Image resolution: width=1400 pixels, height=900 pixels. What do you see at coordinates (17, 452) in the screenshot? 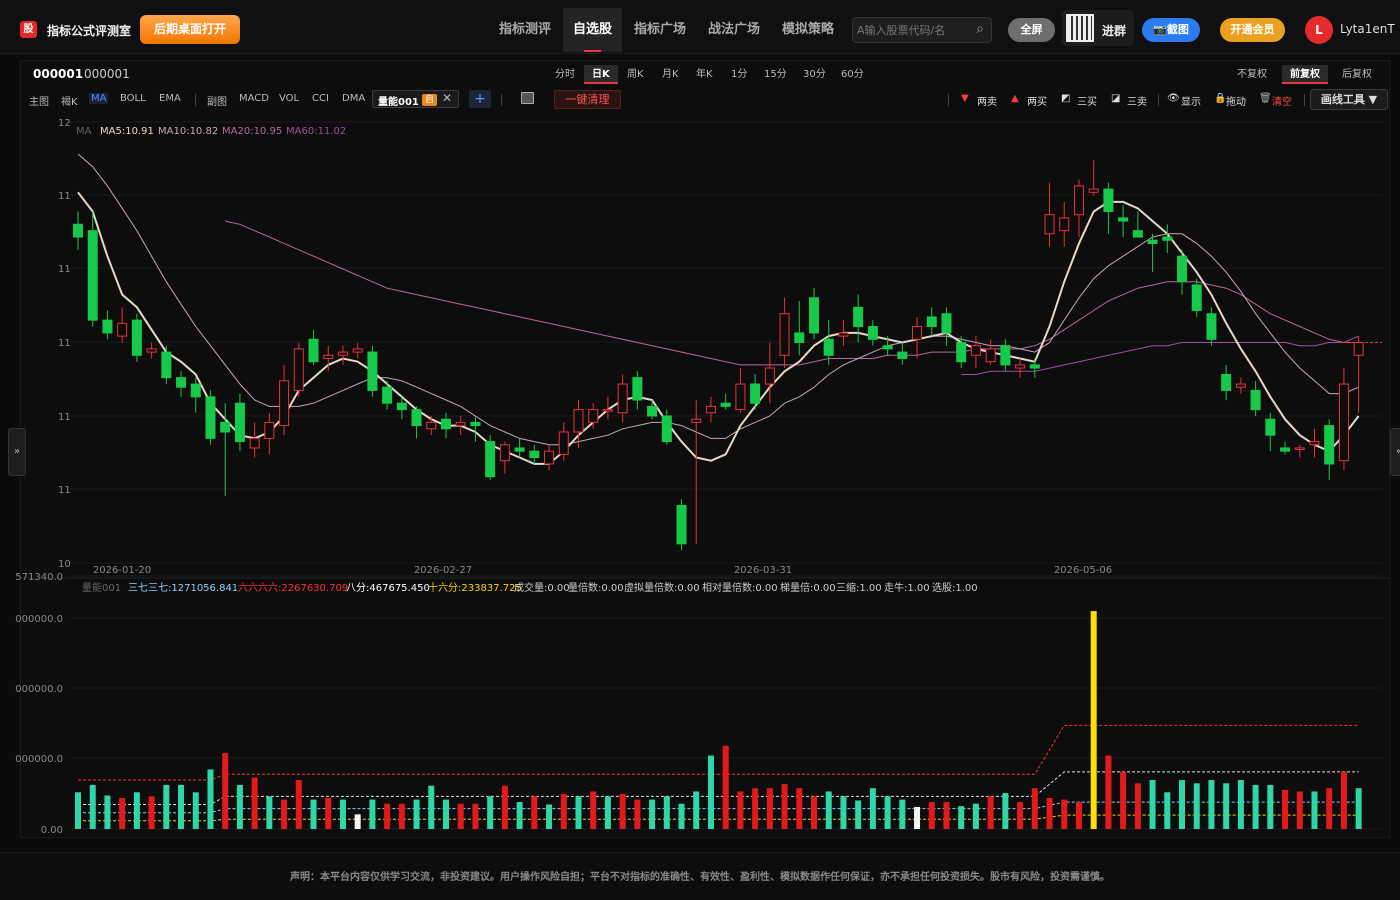
I see `left-panel-toggle: »` at bounding box center [17, 452].